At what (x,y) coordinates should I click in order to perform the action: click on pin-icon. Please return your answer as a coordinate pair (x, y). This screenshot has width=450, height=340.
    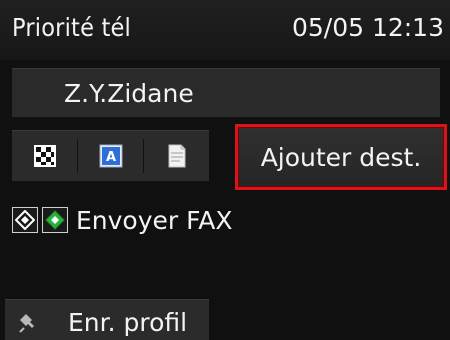
    Looking at the image, I should click on (26, 323).